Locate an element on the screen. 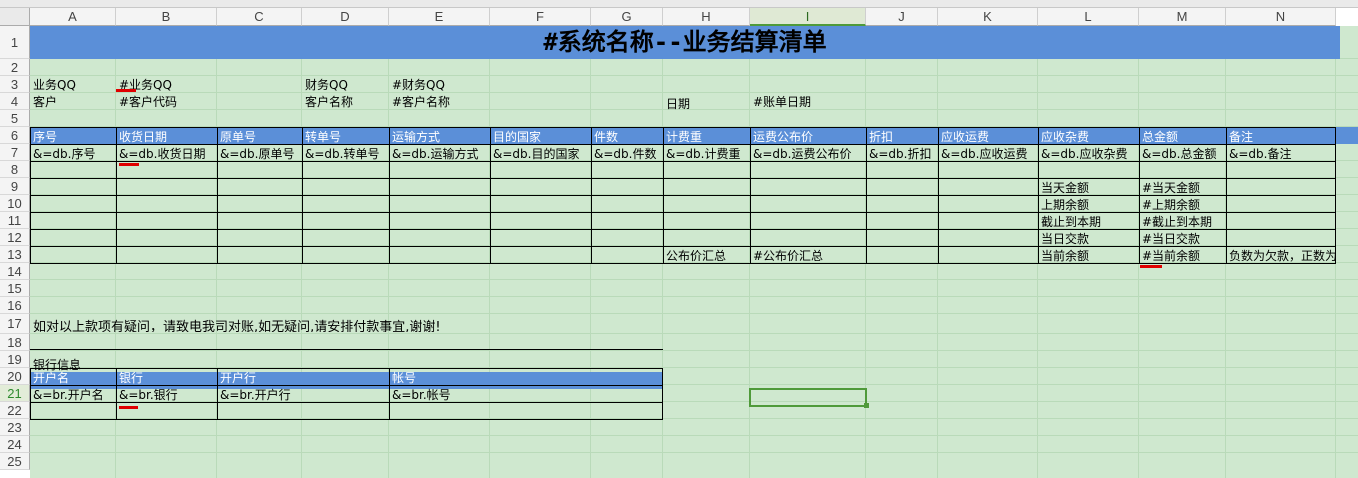  table-header-cell: 件数 is located at coordinates (627, 136).